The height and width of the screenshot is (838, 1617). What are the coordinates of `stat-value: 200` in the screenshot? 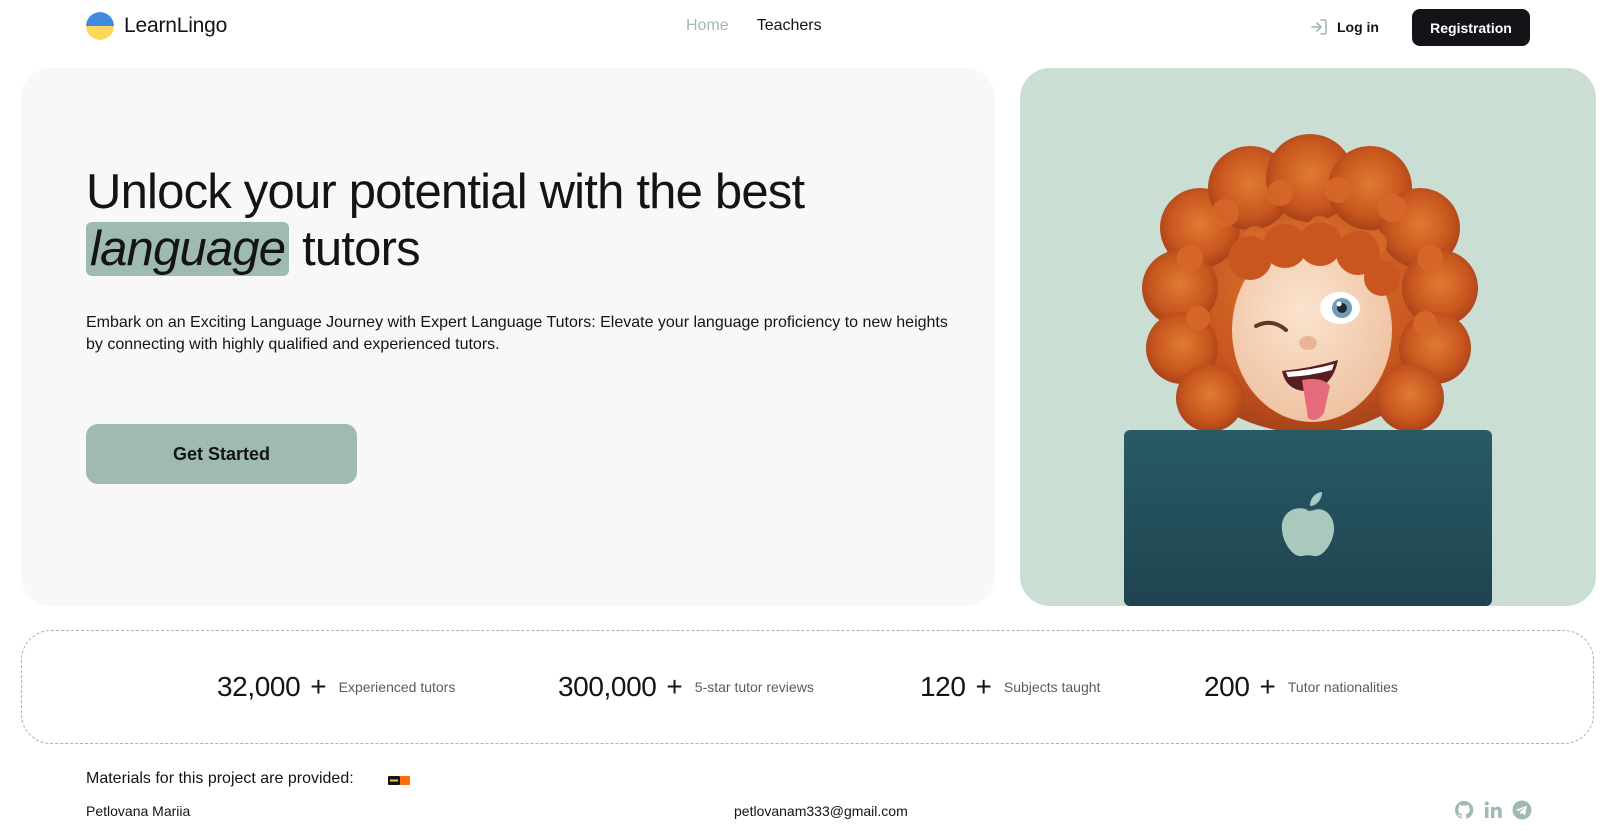 It's located at (1227, 686).